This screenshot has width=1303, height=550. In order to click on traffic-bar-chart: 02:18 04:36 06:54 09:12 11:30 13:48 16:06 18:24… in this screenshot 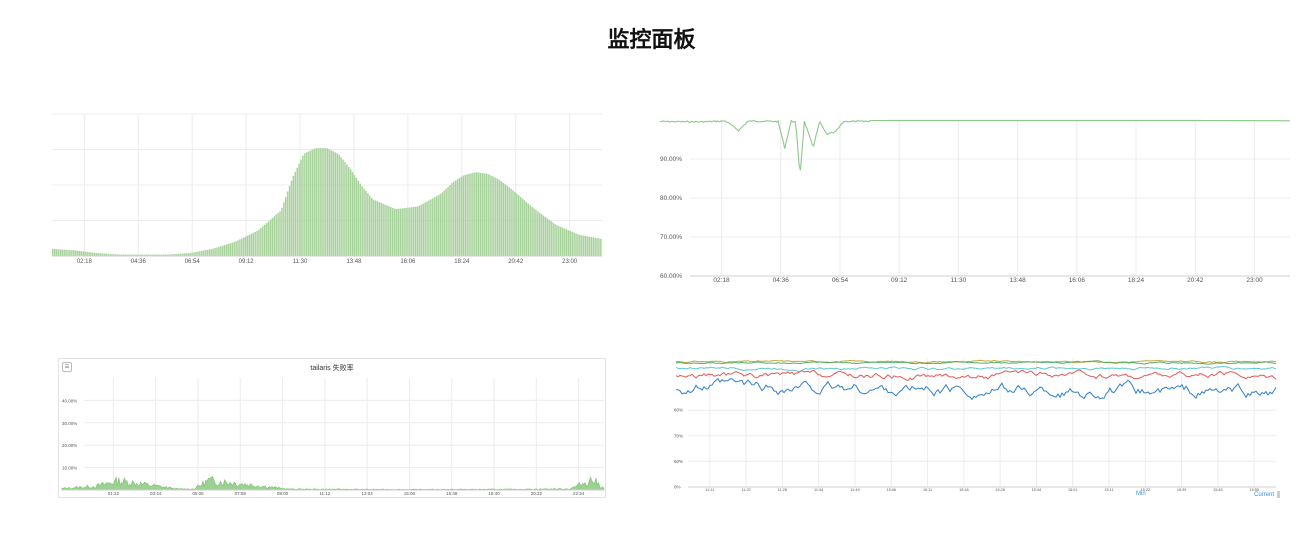, I will do `click(327, 189)`.